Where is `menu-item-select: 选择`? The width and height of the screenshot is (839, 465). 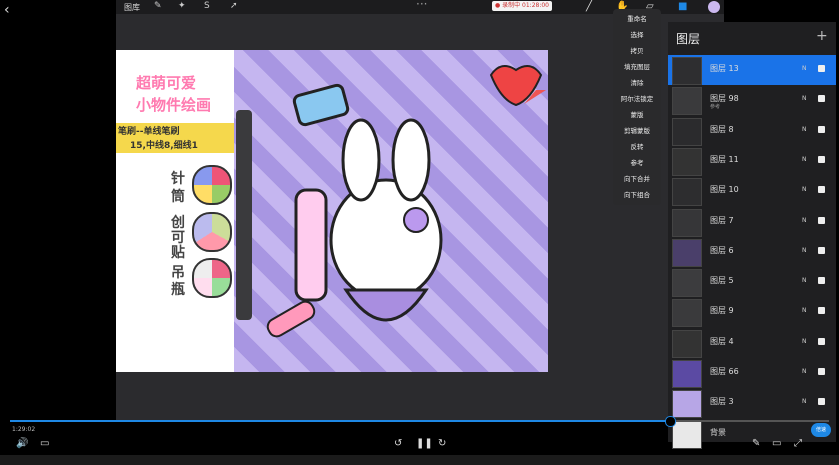 menu-item-select: 选择 is located at coordinates (637, 34).